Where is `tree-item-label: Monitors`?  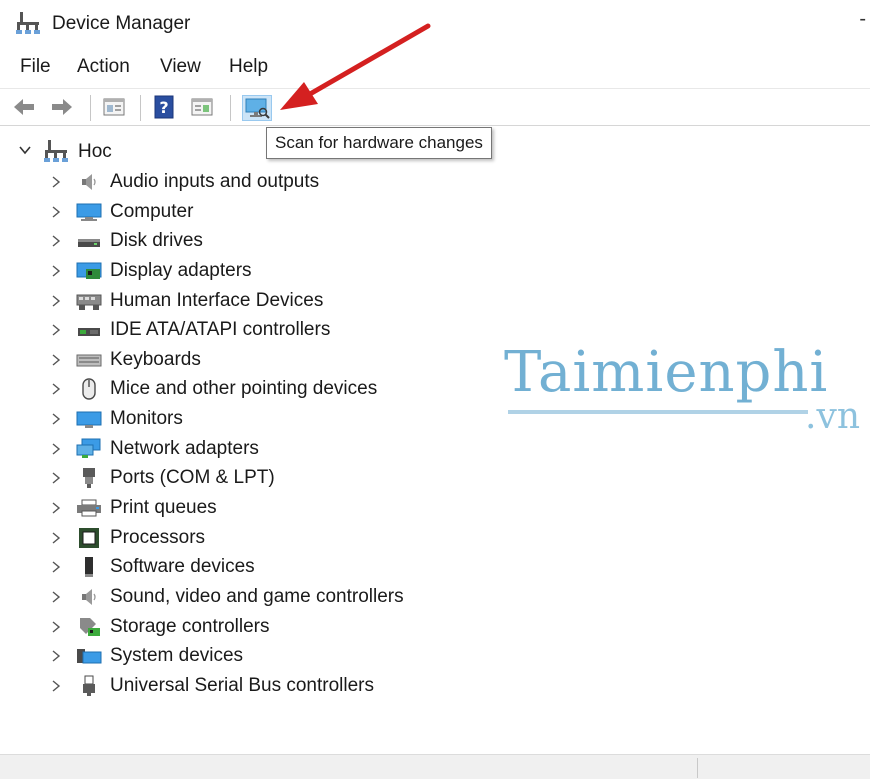 tree-item-label: Monitors is located at coordinates (146, 419).